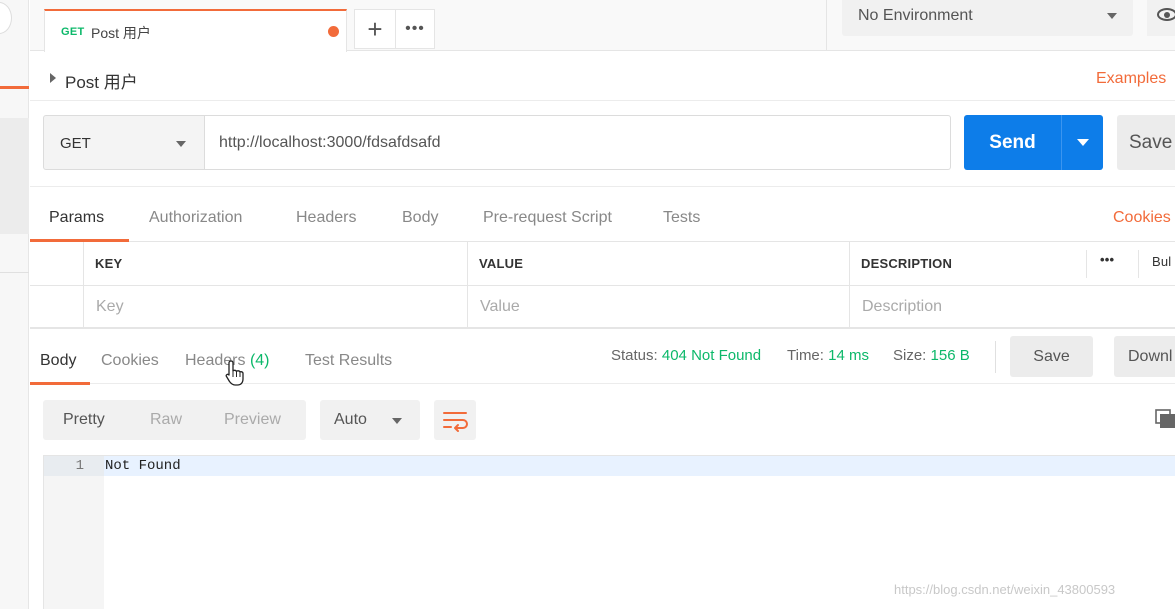 The image size is (1175, 609). I want to click on tab-options-button: •••, so click(415, 29).